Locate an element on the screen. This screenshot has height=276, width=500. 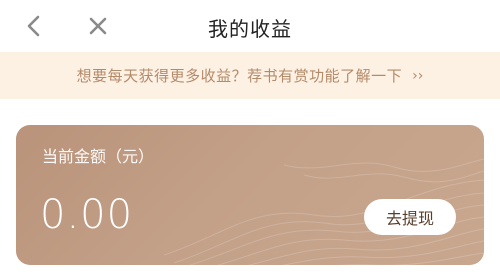
double-chevron-right-icon: ›› is located at coordinates (418, 75).